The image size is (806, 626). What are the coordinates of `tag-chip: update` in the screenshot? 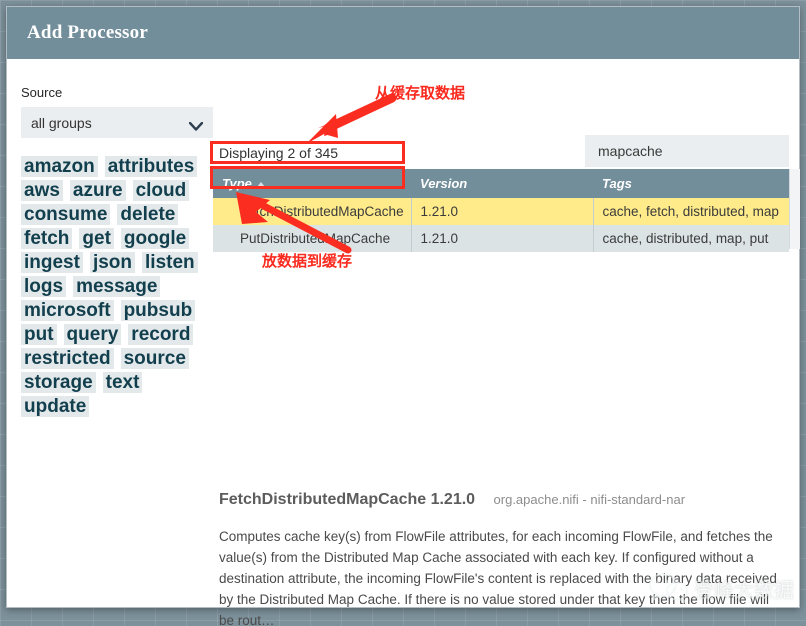 It's located at (55, 406).